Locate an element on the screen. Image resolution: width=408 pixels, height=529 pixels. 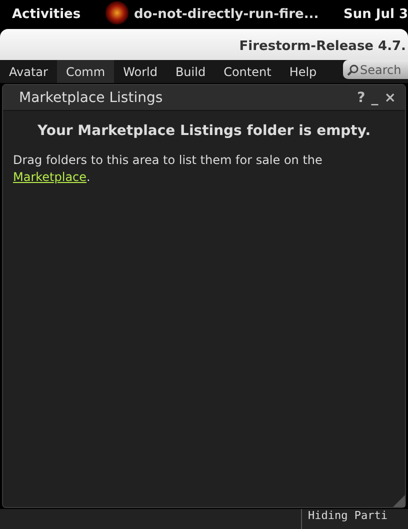
menu-item: World is located at coordinates (140, 71).